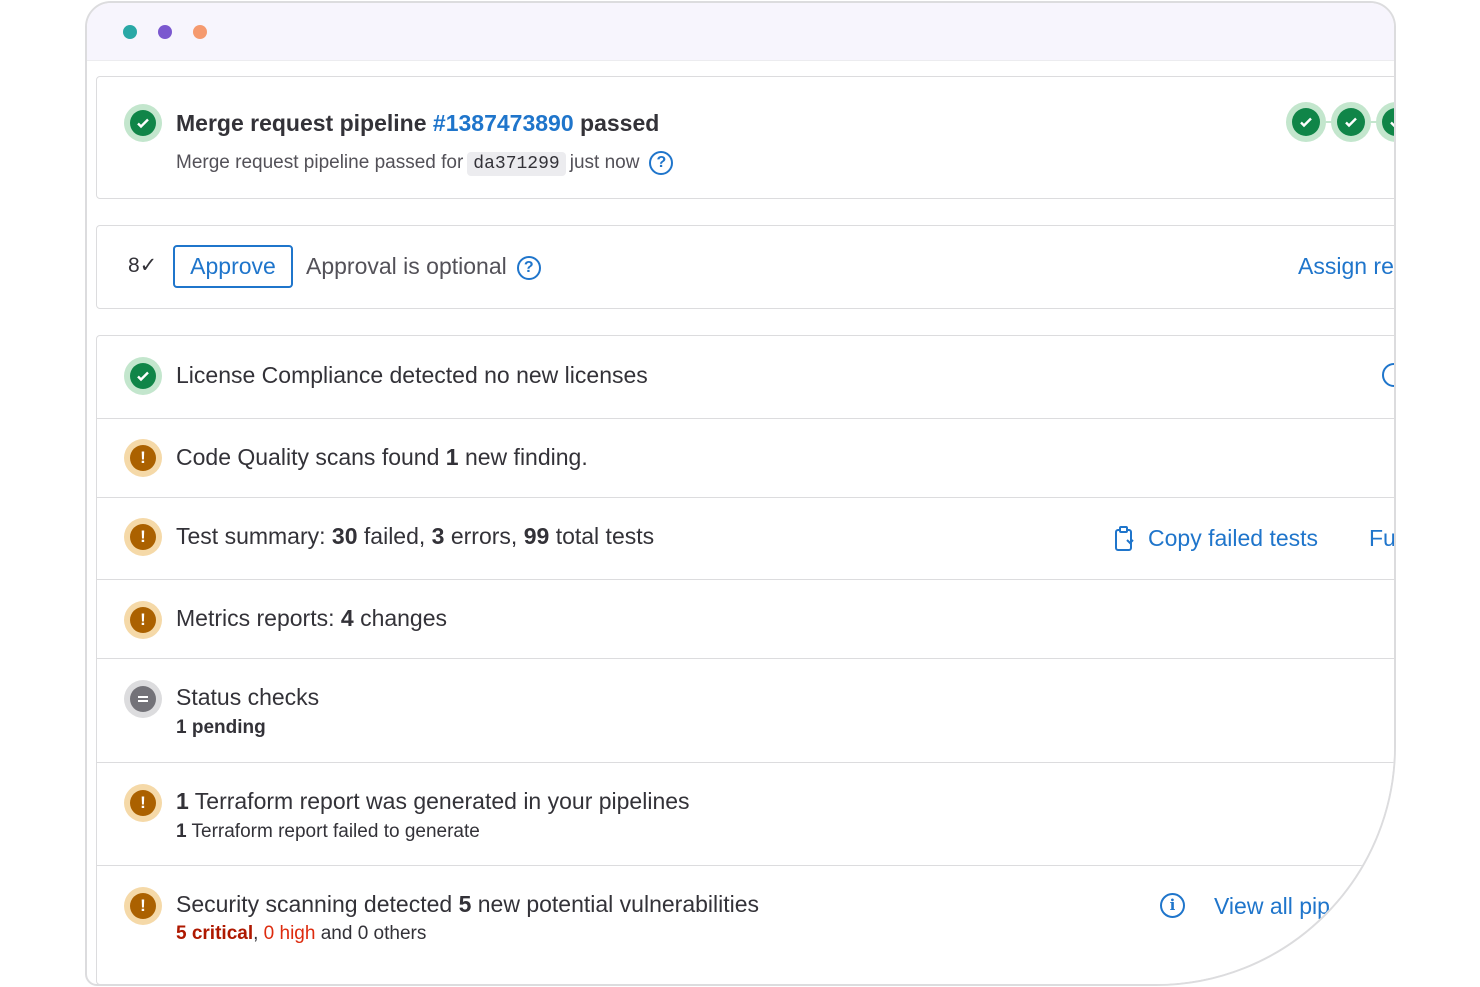 Image resolution: width=1480 pixels, height=987 pixels. Describe the element at coordinates (1381, 538) in the screenshot. I see `full-report-link: Fu` at that location.